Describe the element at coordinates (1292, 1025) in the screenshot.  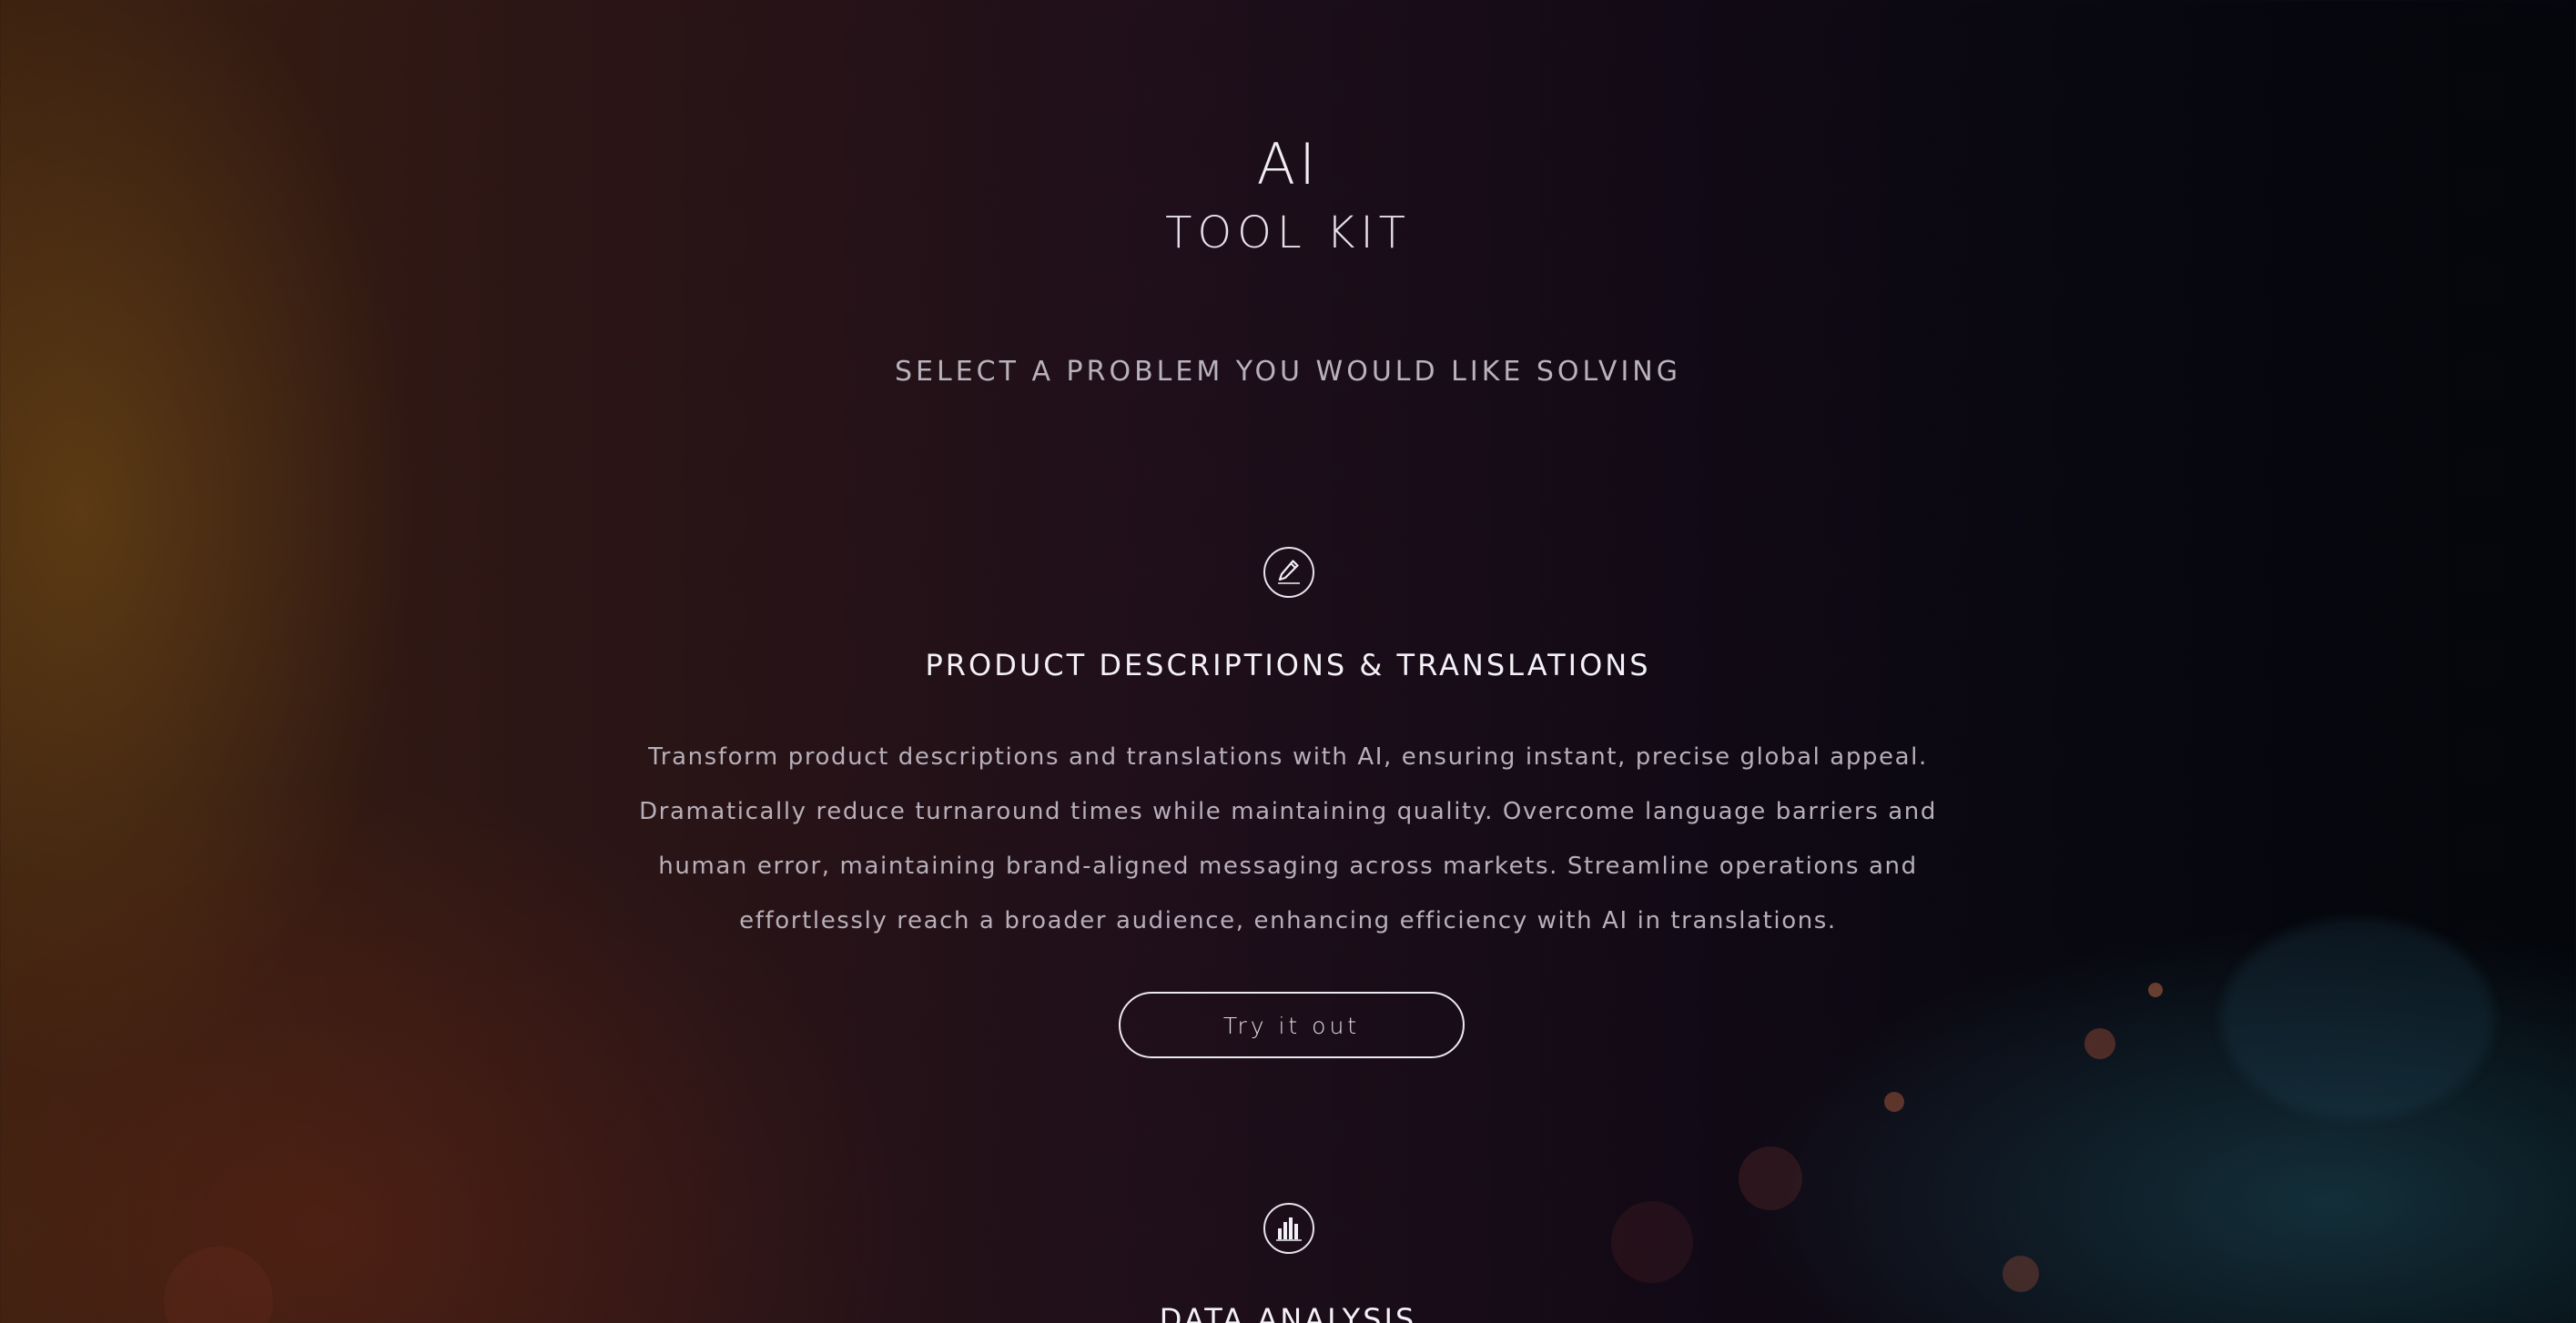
I see `try-it-out-button: Try it out` at that location.